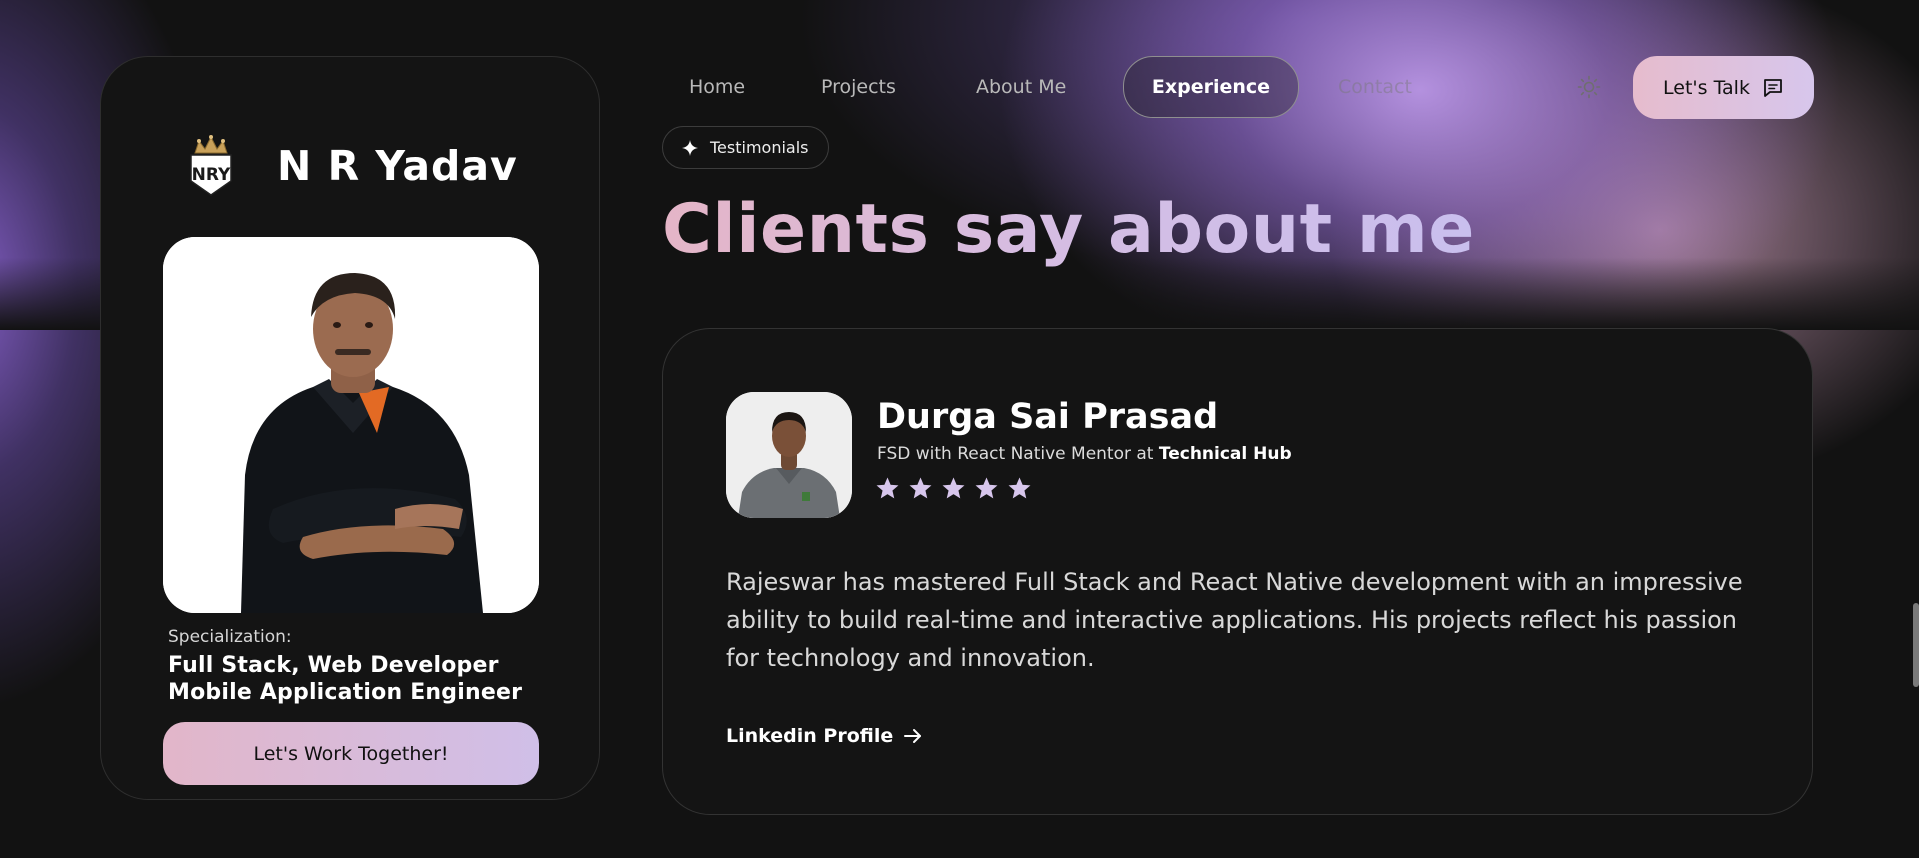 The width and height of the screenshot is (1919, 858). What do you see at coordinates (1021, 87) in the screenshot?
I see `nav-about-me: About Me` at bounding box center [1021, 87].